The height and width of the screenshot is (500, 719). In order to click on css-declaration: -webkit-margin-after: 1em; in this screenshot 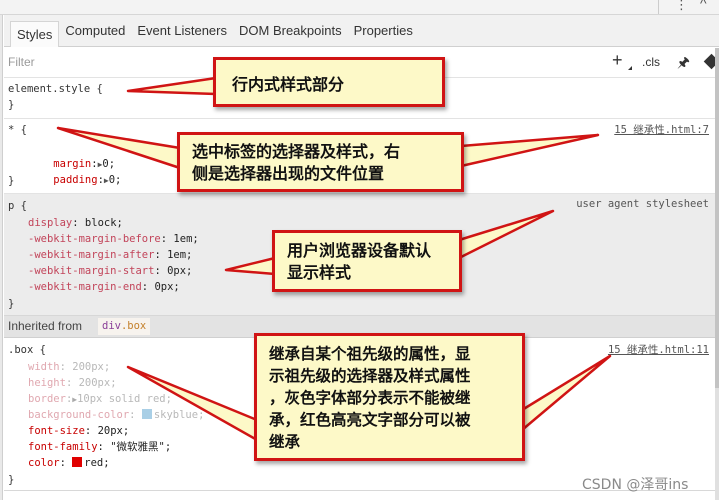, I will do `click(110, 255)`.